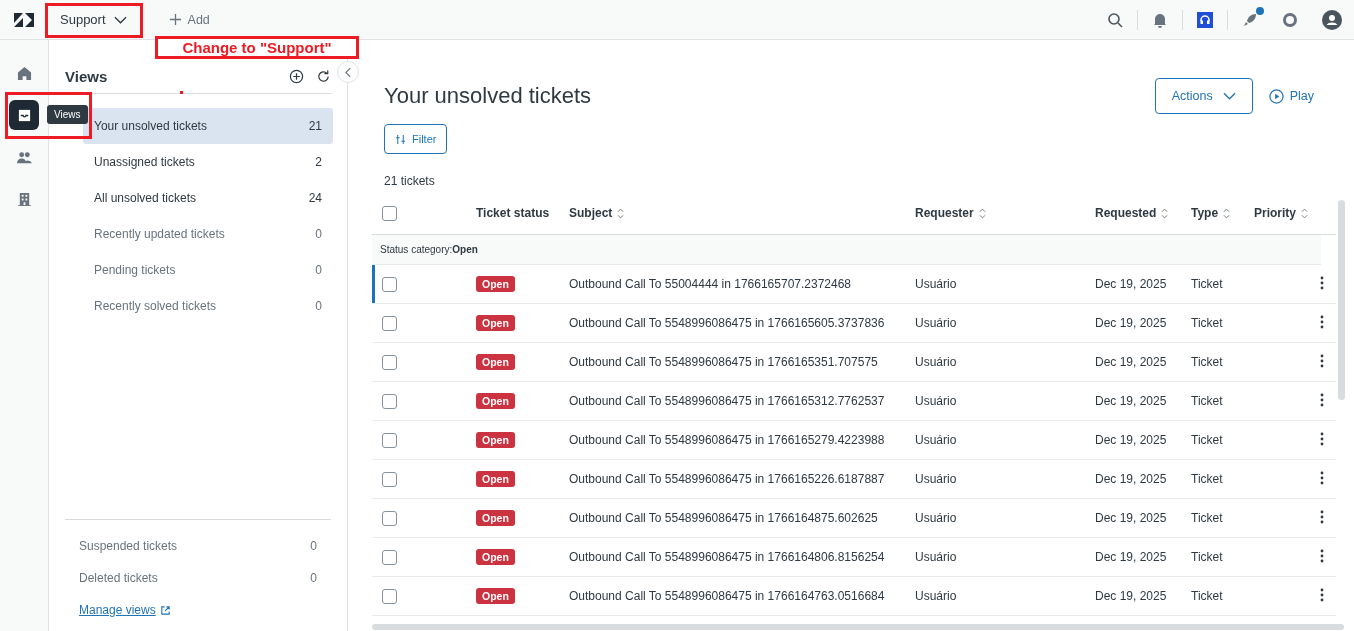 Image resolution: width=1354 pixels, height=631 pixels. Describe the element at coordinates (389, 213) in the screenshot. I see `select-all-checkbox` at that location.